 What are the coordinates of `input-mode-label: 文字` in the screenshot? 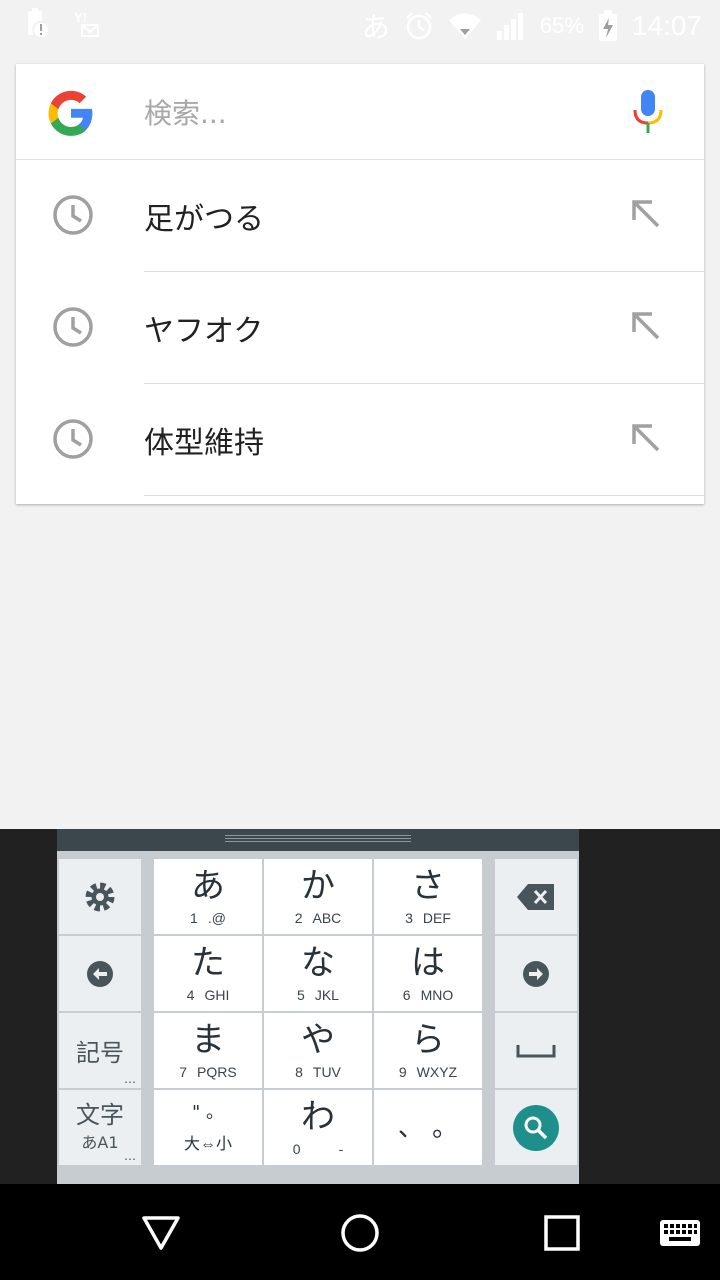 It's located at (100, 1114).